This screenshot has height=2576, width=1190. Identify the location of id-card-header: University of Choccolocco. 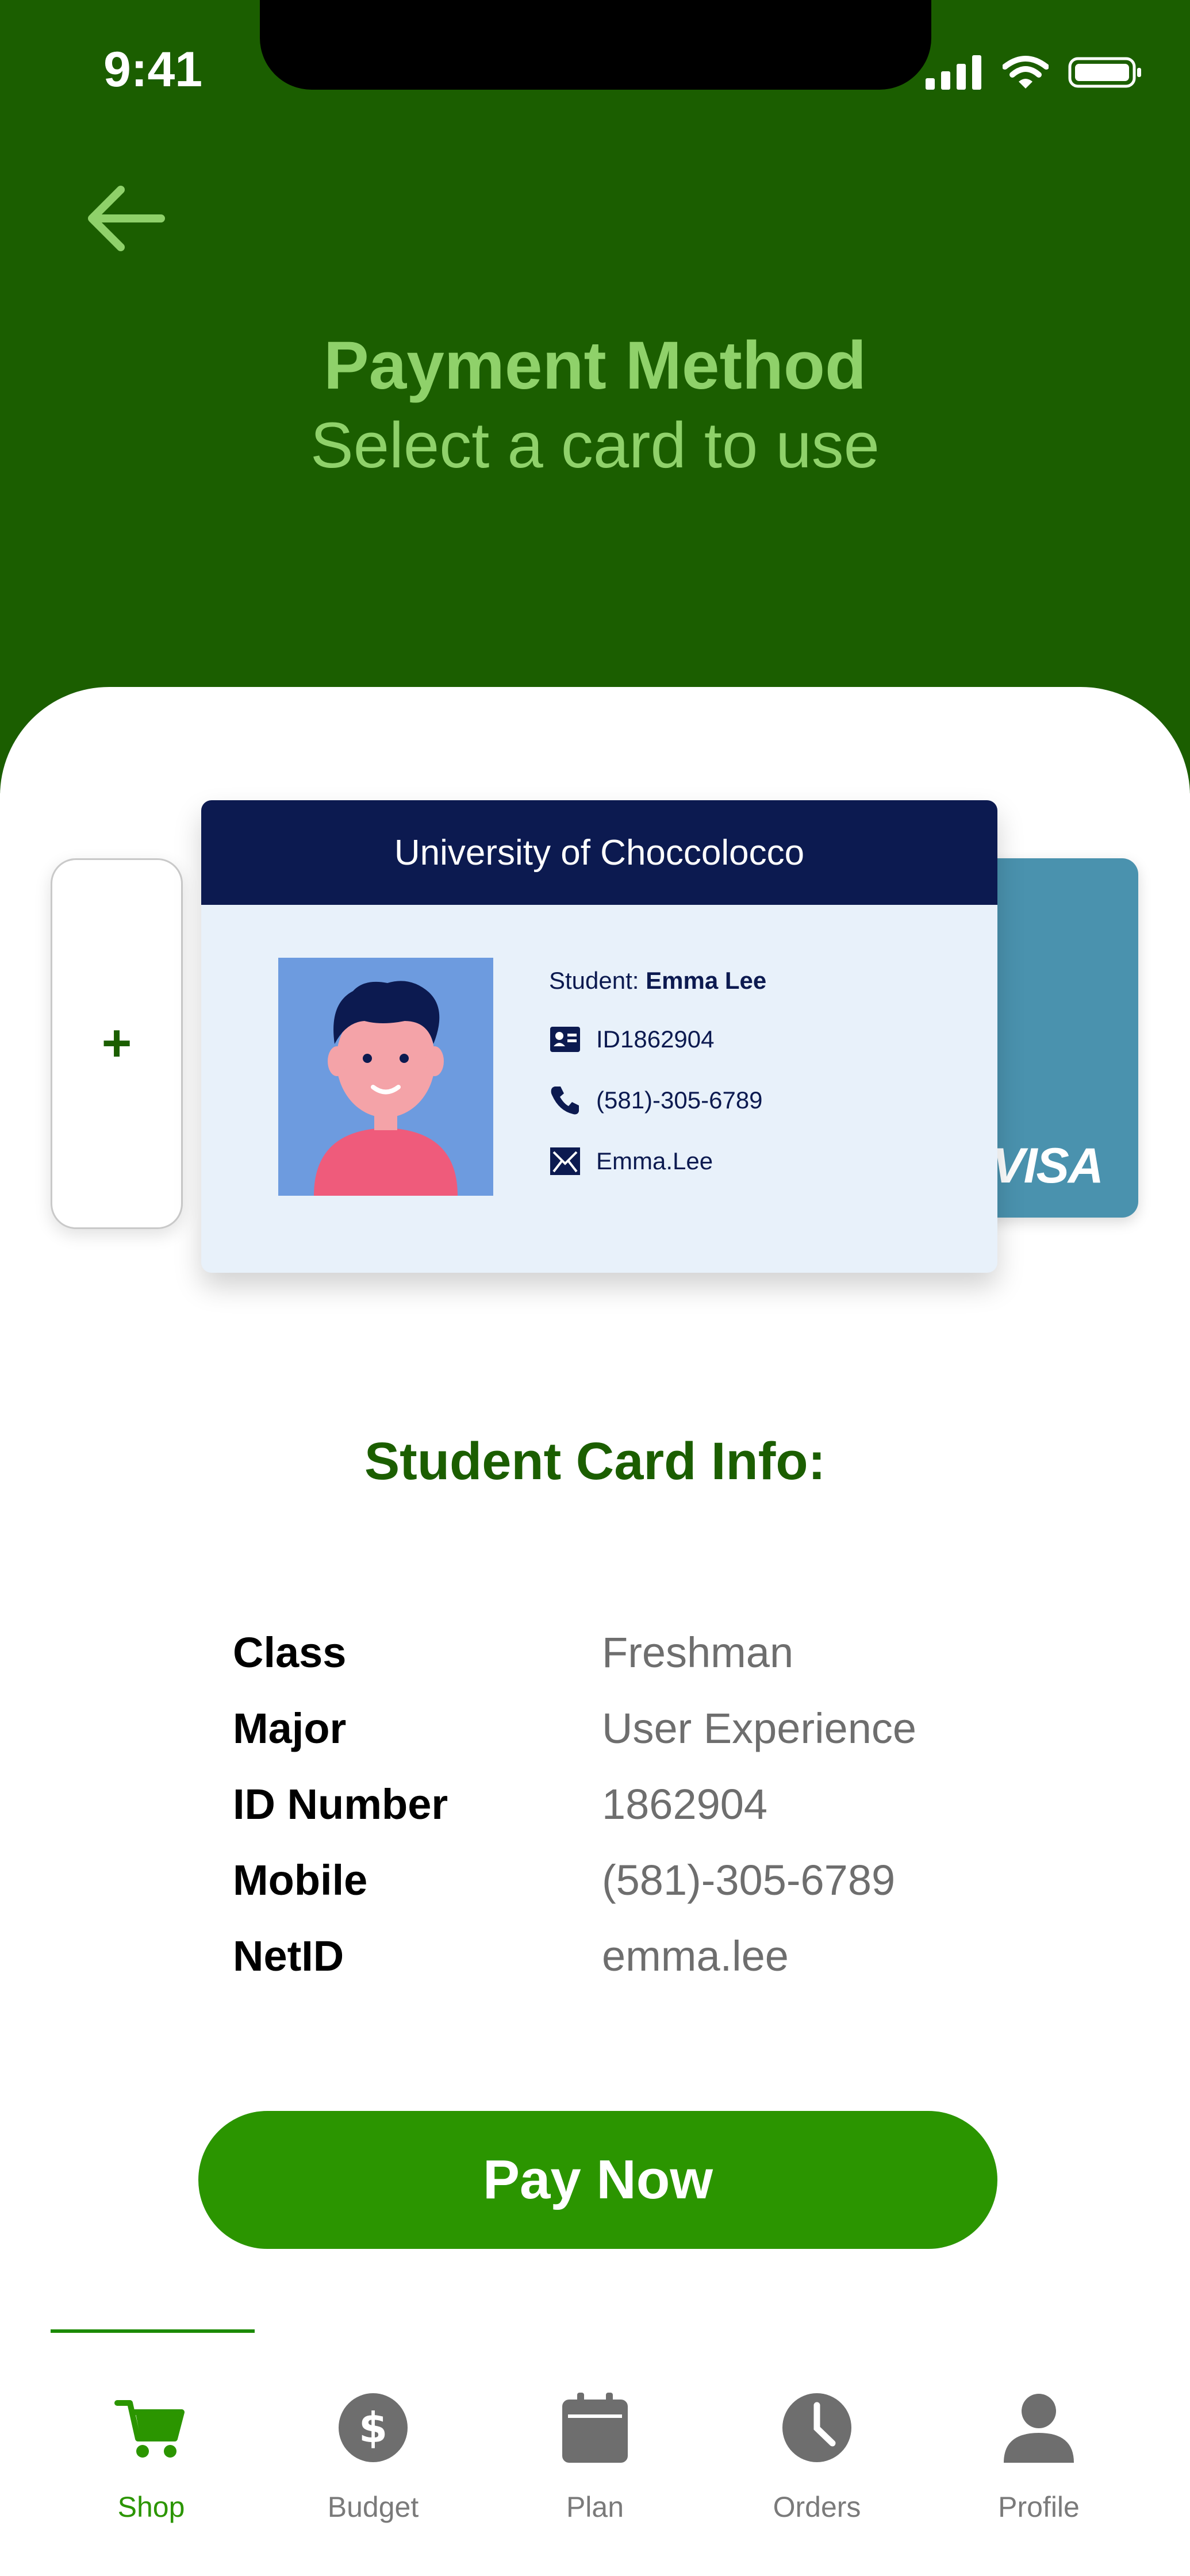
(599, 852).